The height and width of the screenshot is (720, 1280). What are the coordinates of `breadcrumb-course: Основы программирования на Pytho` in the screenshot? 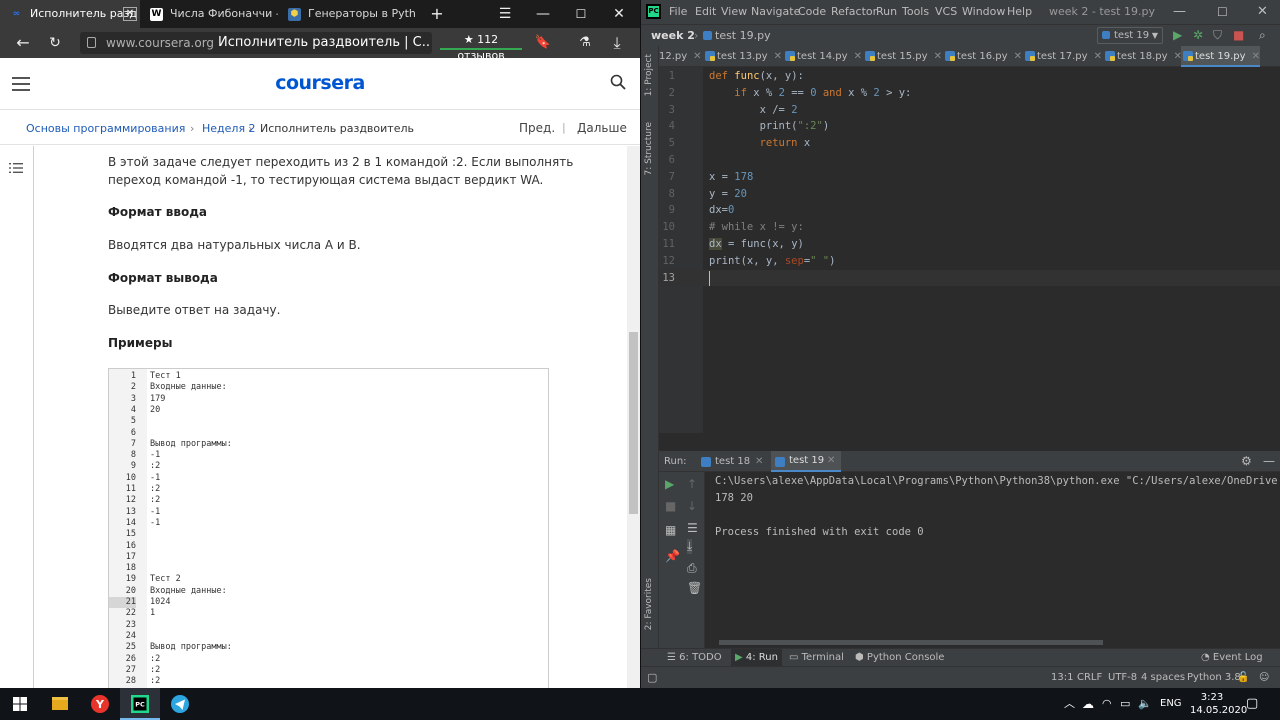 It's located at (106, 128).